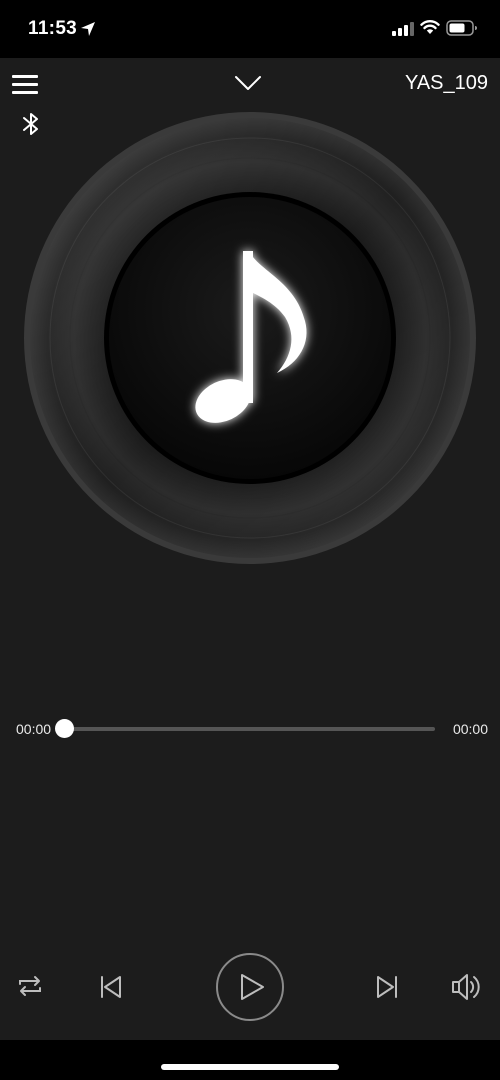 Image resolution: width=500 pixels, height=1080 pixels. Describe the element at coordinates (64, 728) in the screenshot. I see `progress-thumb` at that location.